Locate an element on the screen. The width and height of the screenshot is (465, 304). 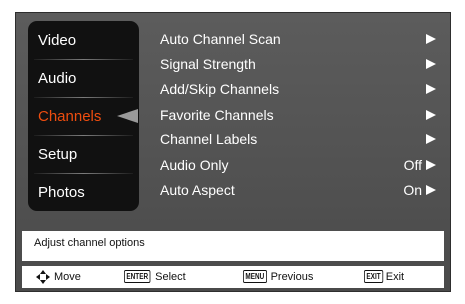
sidebar-item-label: Channels is located at coordinates (70, 116).